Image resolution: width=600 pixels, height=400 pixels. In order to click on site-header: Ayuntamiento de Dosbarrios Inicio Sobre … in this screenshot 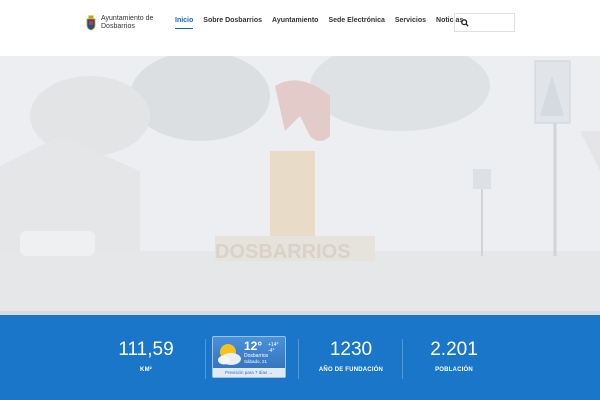, I will do `click(300, 28)`.